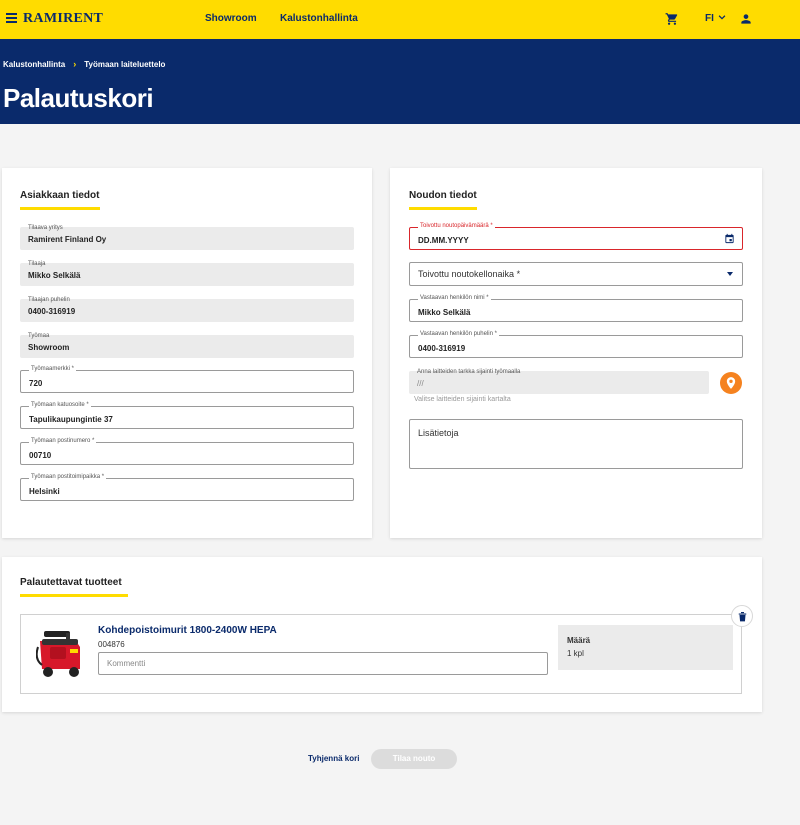  I want to click on street-address-label: Työmaan katuosoite *, so click(60, 405).